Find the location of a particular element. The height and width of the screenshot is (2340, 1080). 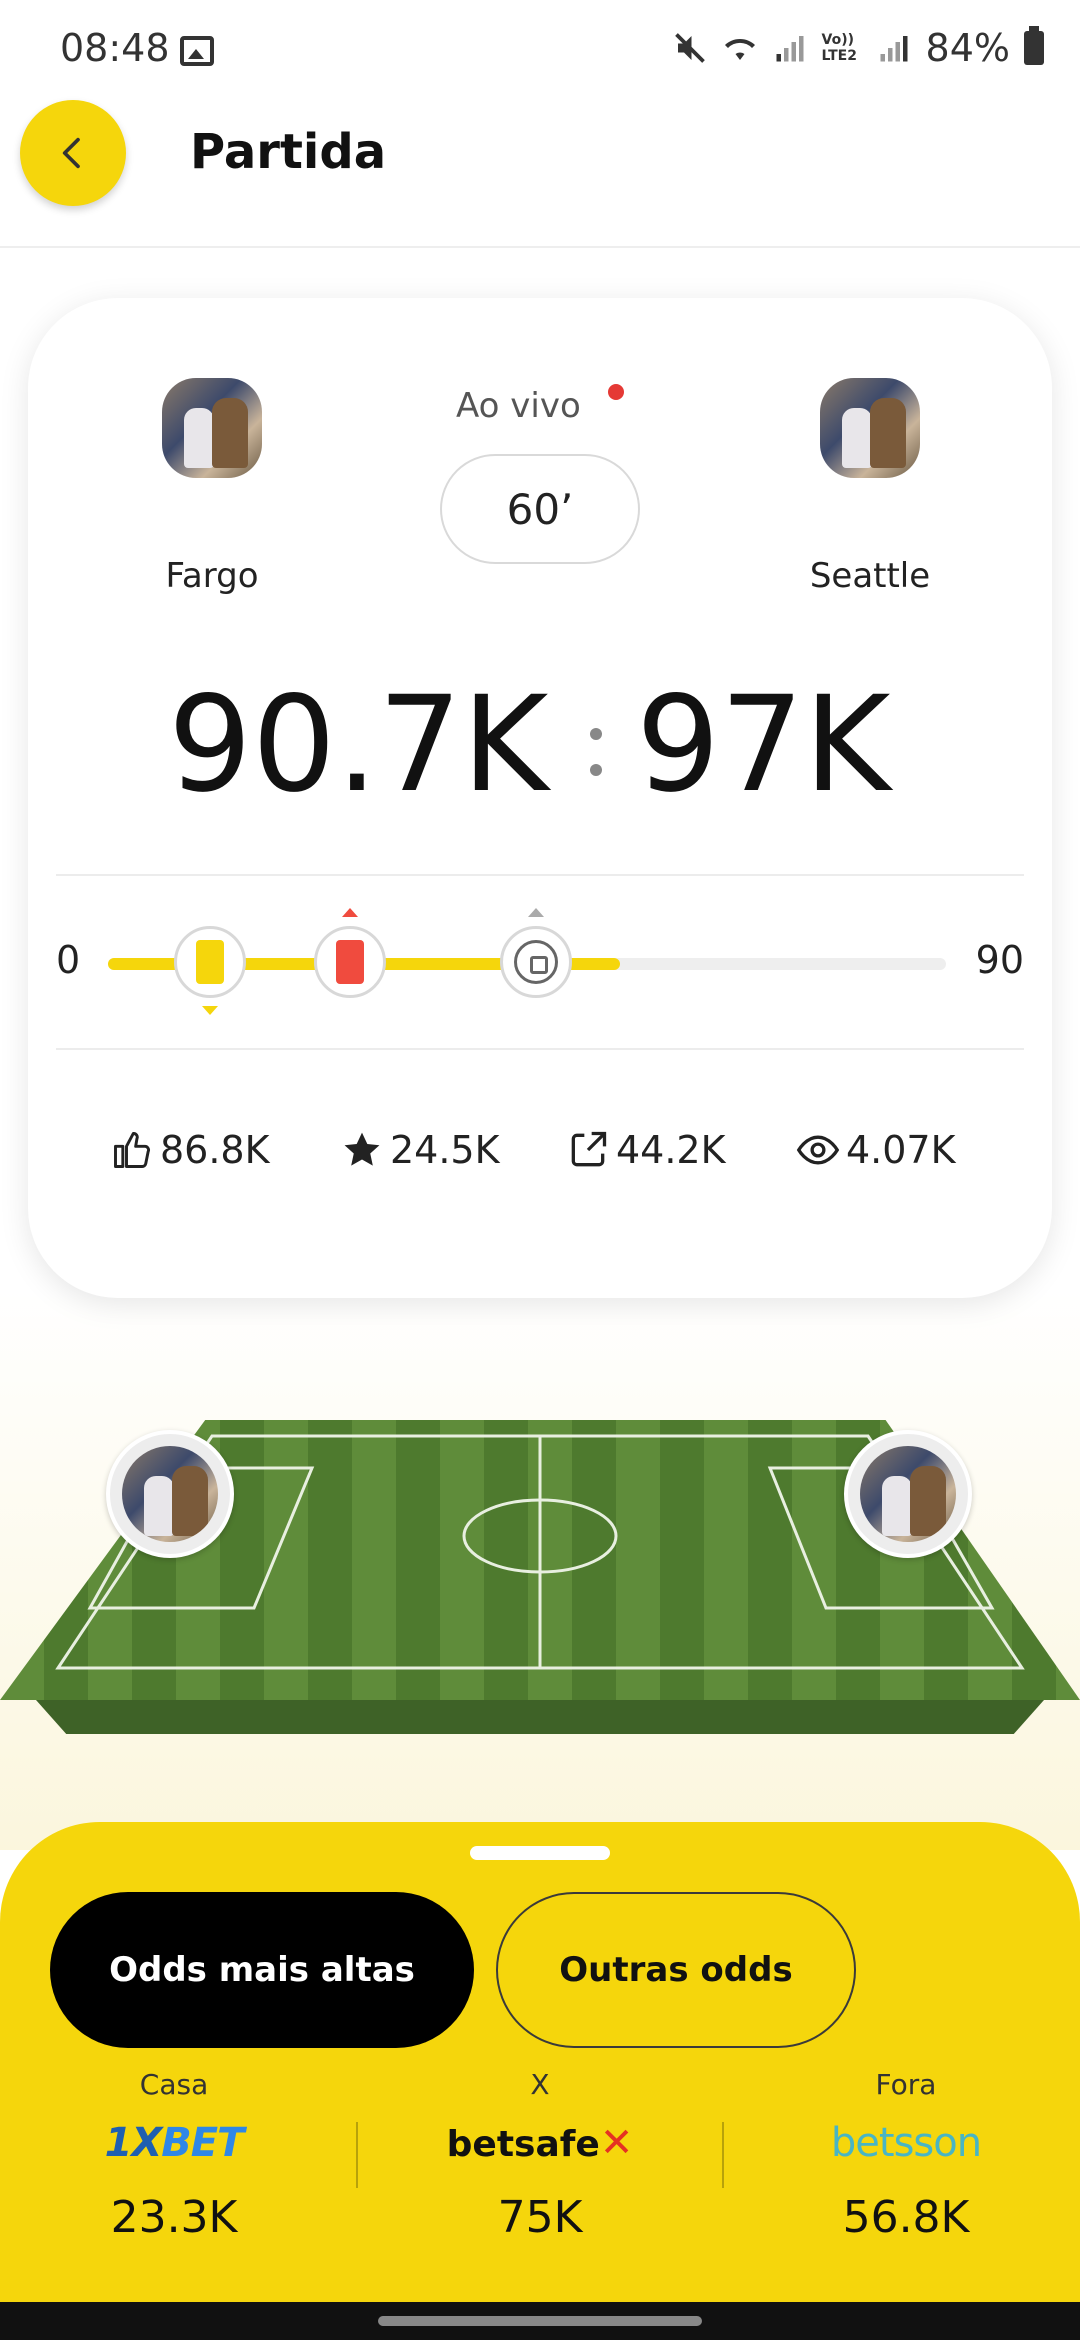

home-team-avatar is located at coordinates (212, 428).